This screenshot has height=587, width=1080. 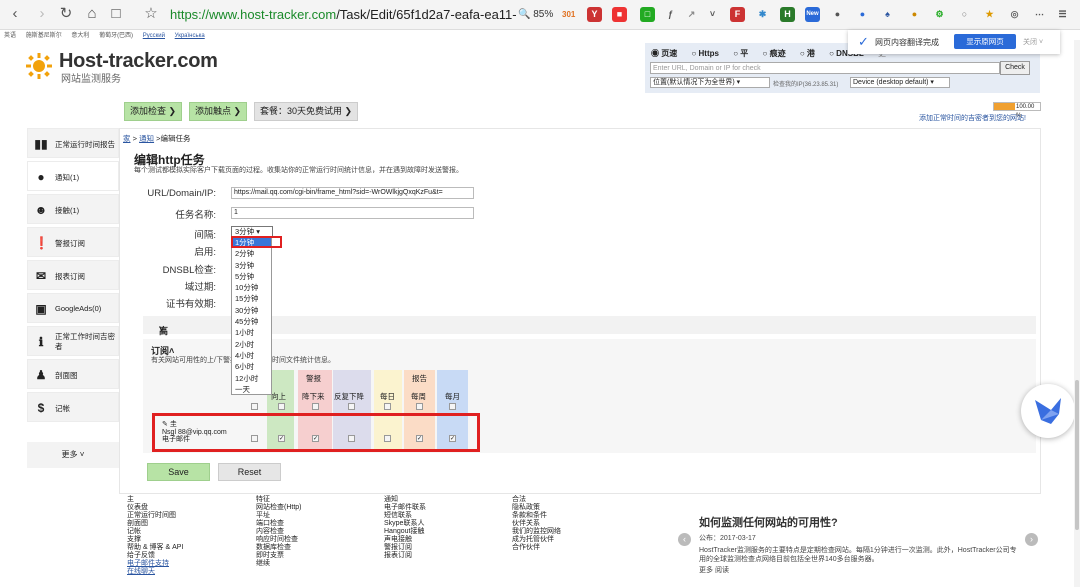 I want to click on lang-item: 英语, so click(x=10, y=36).